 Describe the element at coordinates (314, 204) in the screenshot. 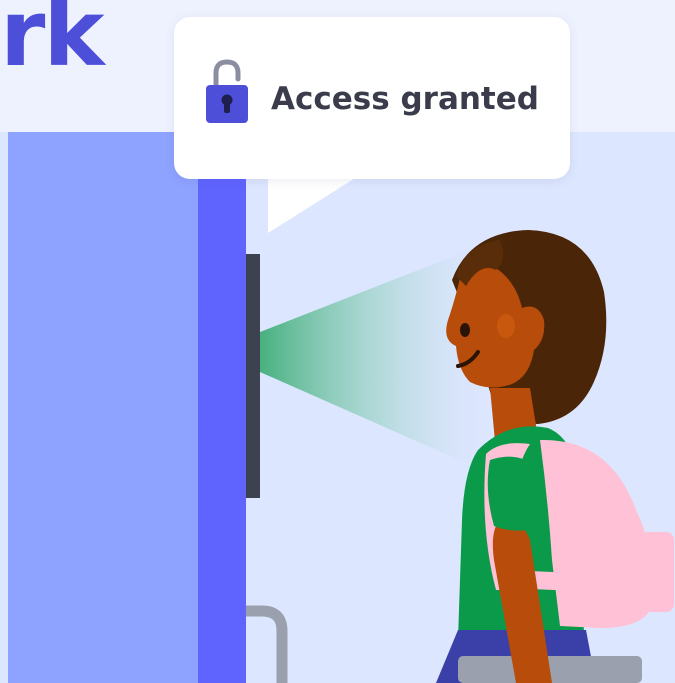

I see `speech-bubble-tail` at that location.